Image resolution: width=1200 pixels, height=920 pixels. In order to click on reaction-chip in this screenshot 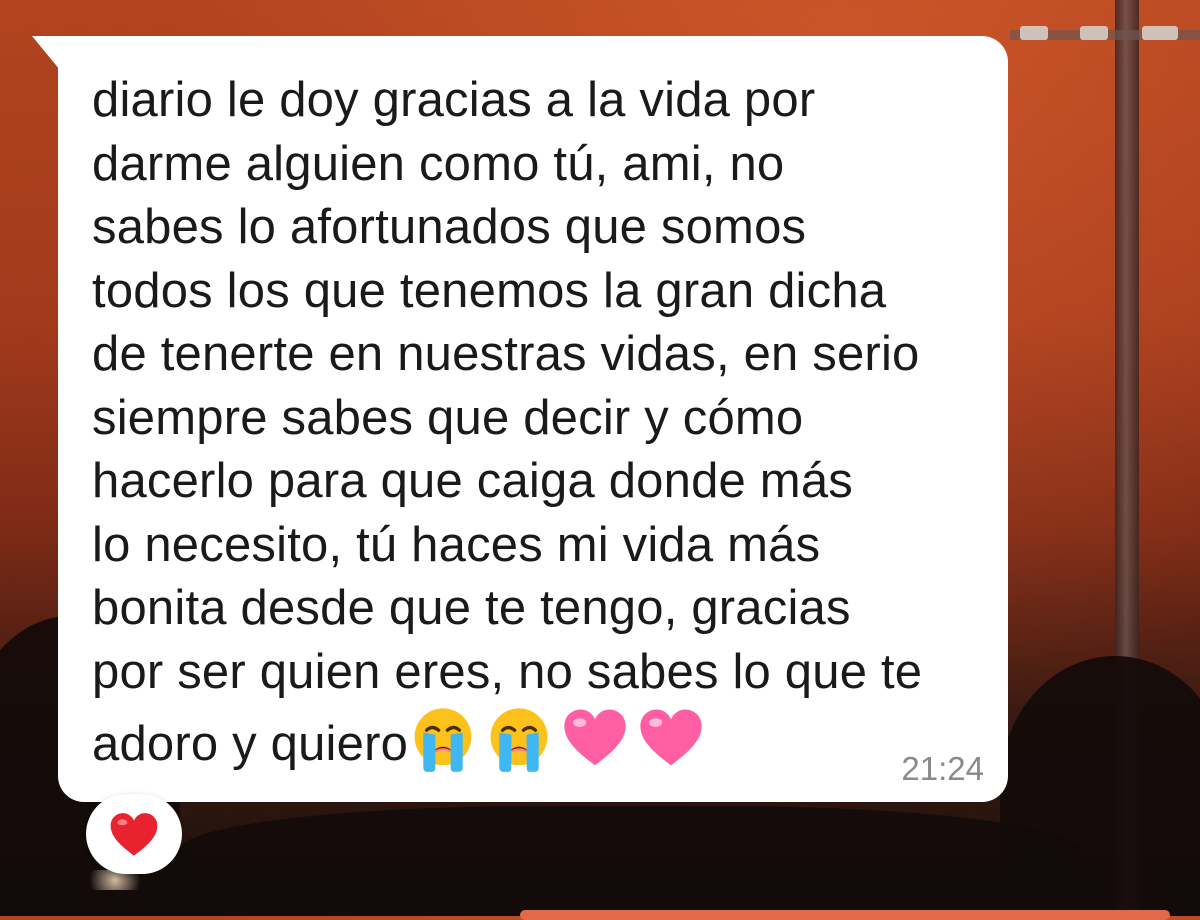, I will do `click(134, 834)`.